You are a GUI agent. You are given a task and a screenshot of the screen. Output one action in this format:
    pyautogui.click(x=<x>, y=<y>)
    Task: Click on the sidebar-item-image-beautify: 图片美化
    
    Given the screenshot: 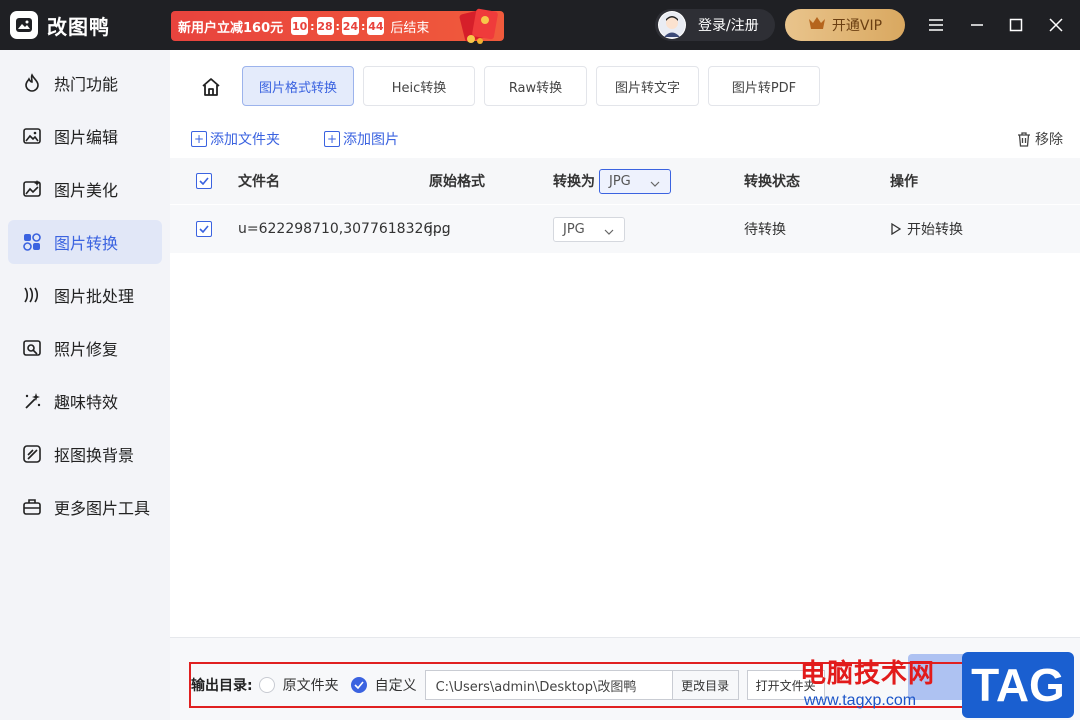 What is the action you would take?
    pyautogui.click(x=85, y=189)
    